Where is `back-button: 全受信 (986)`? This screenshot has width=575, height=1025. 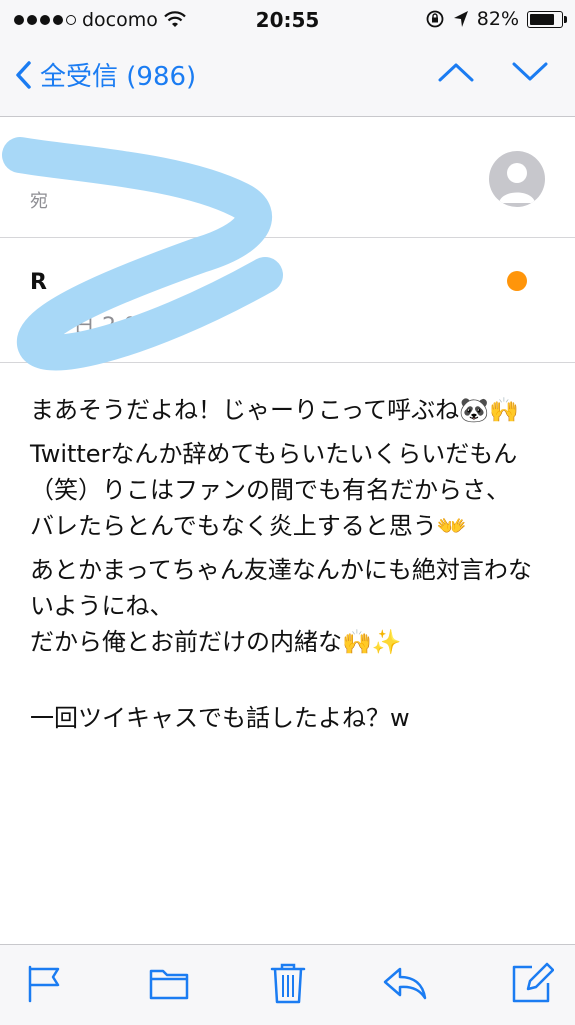 back-button: 全受信 (986) is located at coordinates (105, 74).